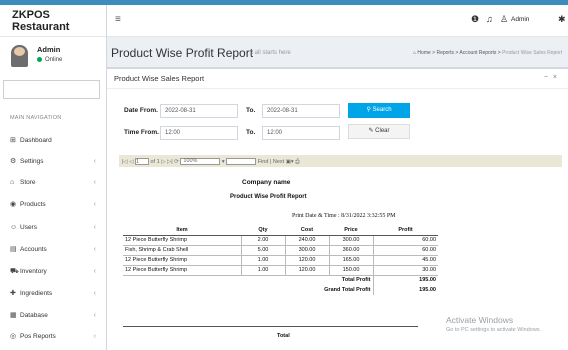 This screenshot has height=350, width=568. I want to click on zoom-select: 100%, so click(200, 161).